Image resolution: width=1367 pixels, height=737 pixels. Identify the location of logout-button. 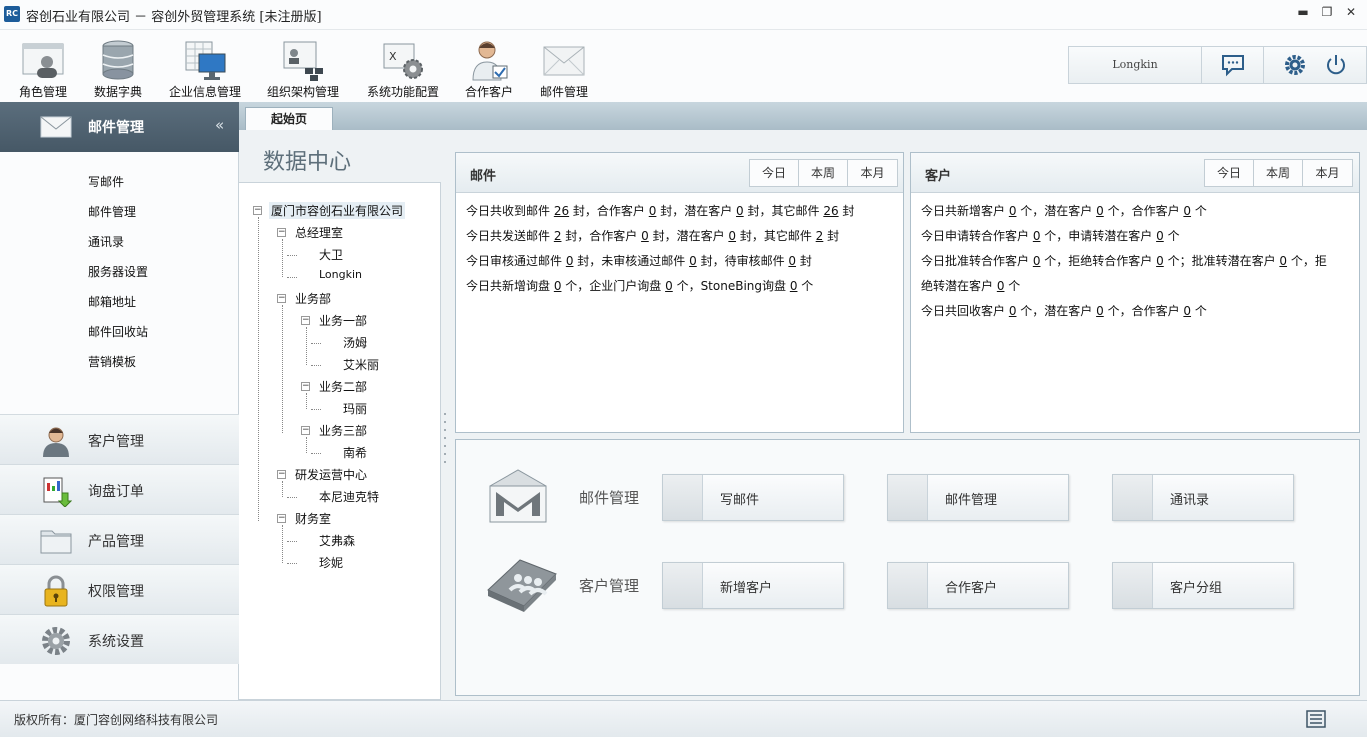
(1336, 65).